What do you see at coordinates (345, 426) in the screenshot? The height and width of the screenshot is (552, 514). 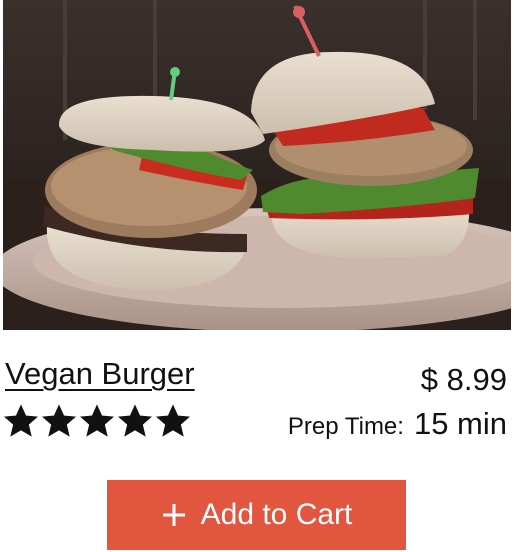 I see `prep-time-label: Prep Time:` at bounding box center [345, 426].